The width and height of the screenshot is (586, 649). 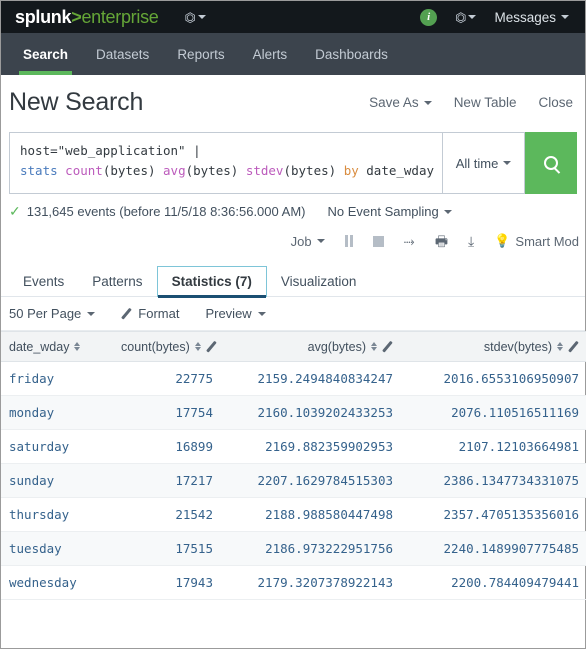 I want to click on tab-patterns: Patterns, so click(x=117, y=282).